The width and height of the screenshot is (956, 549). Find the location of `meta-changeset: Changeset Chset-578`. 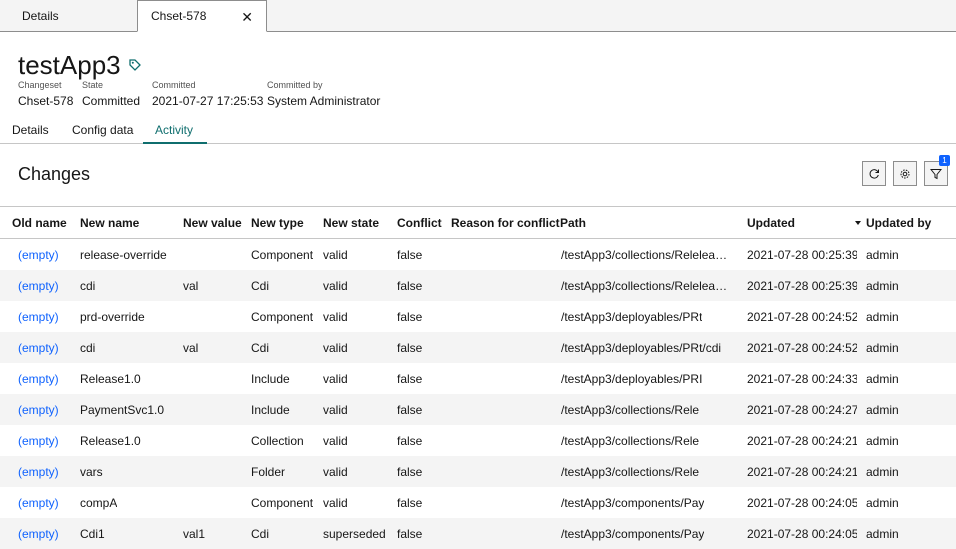

meta-changeset: Changeset Chset-578 is located at coordinates (45, 94).